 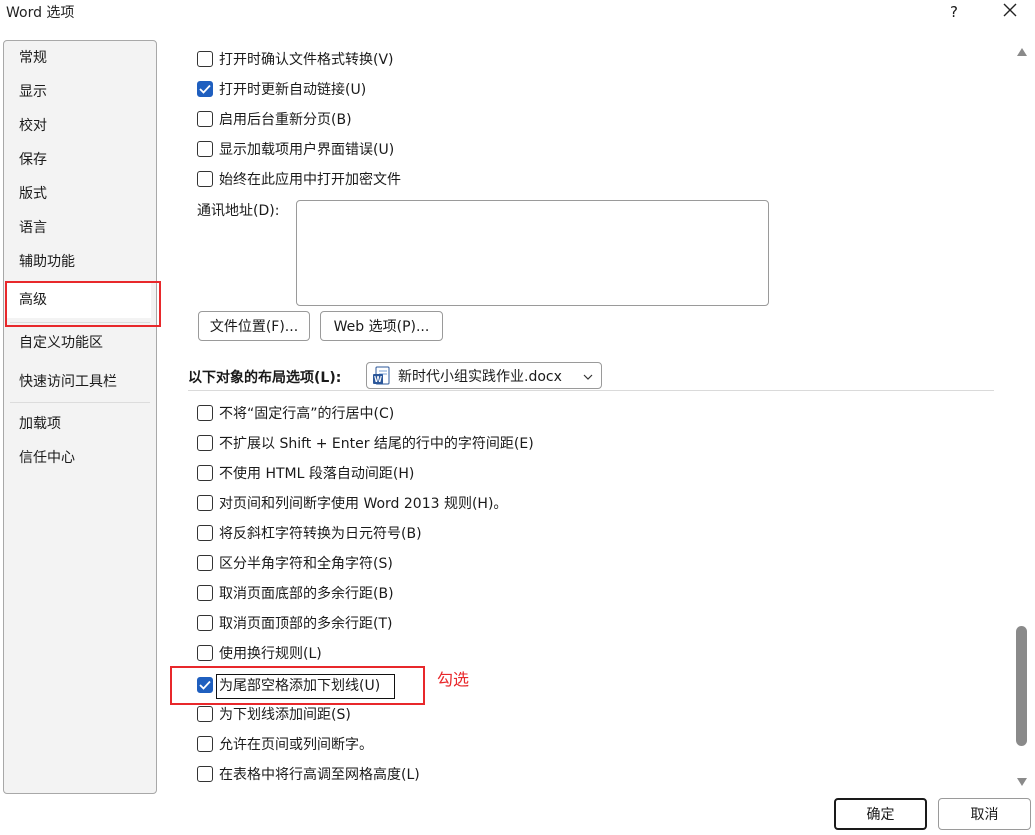 What do you see at coordinates (306, 594) in the screenshot?
I see `option-label: 取消页面底部的多余行距(B)` at bounding box center [306, 594].